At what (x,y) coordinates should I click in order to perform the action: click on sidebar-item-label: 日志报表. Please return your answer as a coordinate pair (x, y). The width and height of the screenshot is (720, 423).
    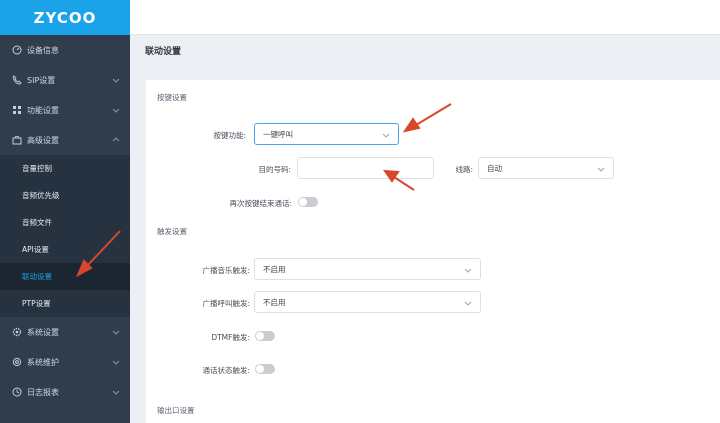
    Looking at the image, I should click on (43, 392).